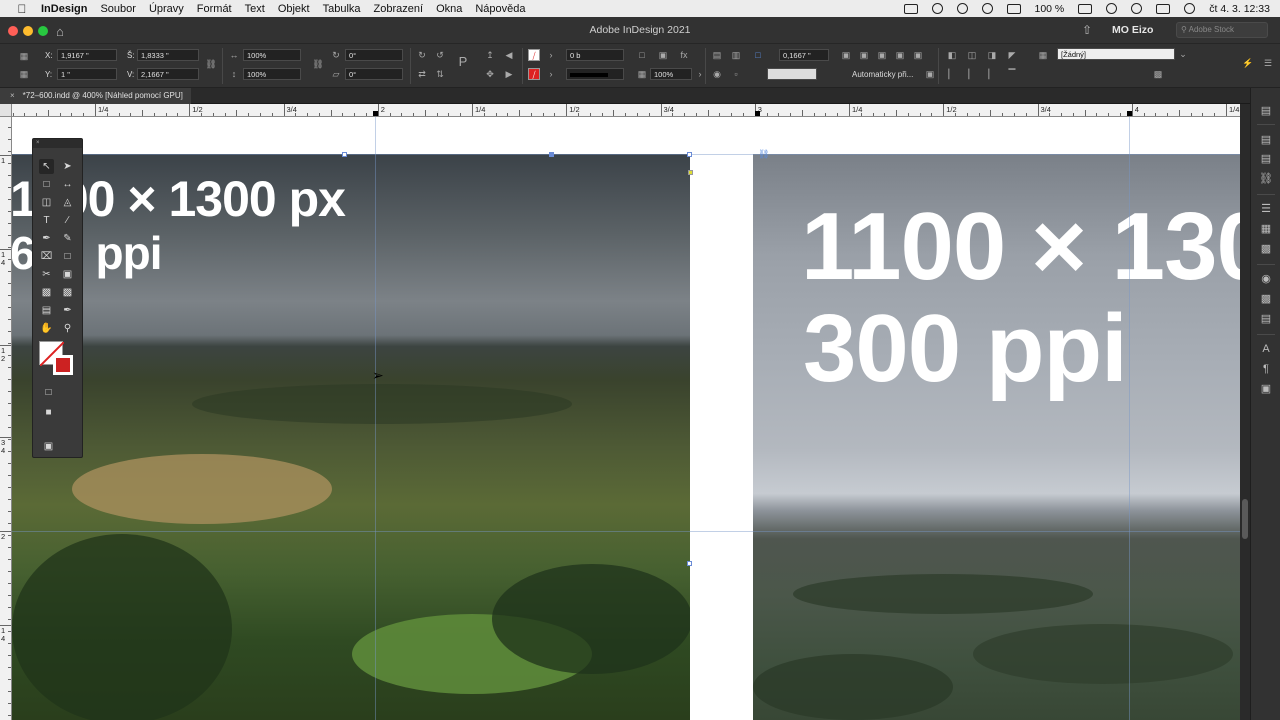  I want to click on text-wrap-panel-icon: ▤, so click(1266, 319).